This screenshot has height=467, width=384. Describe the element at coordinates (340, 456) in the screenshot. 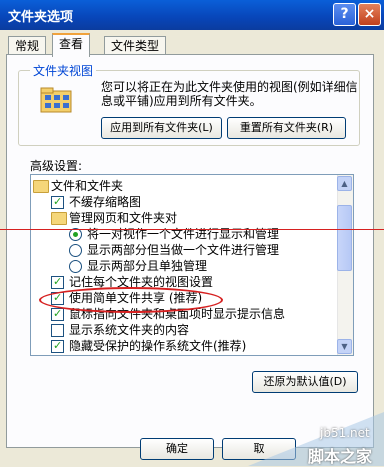

I see `watermark-name: 脚本之家` at that location.